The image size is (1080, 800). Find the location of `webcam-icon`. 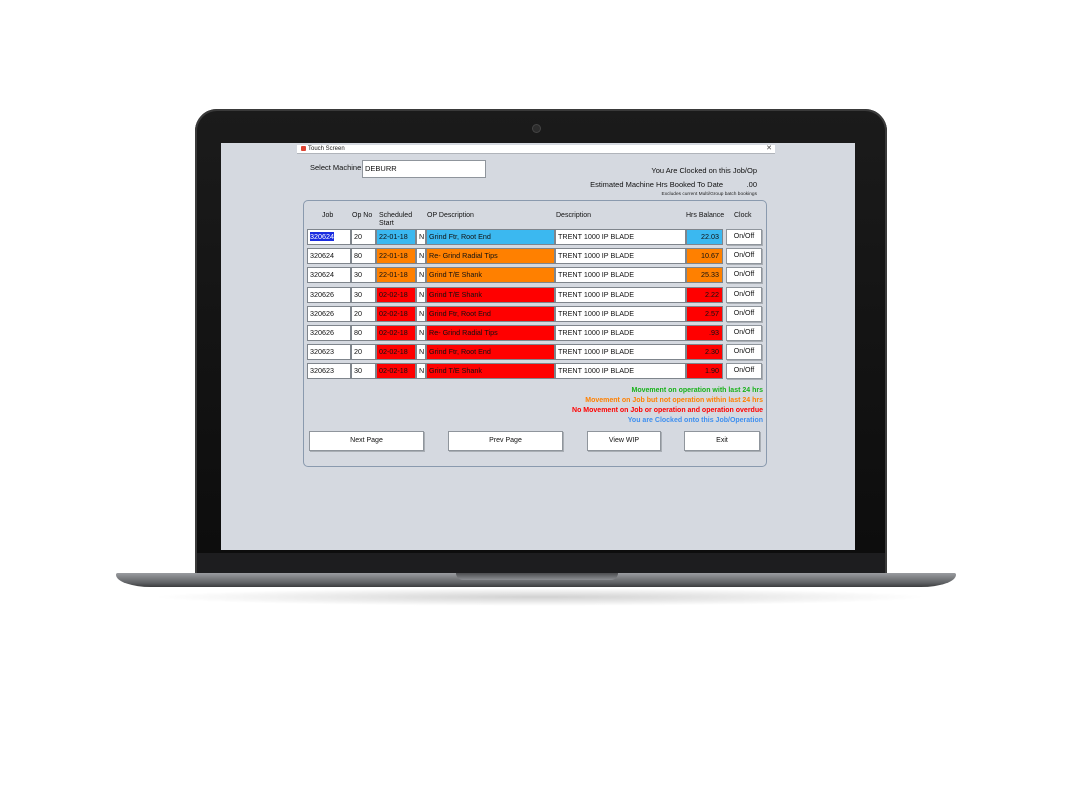

webcam-icon is located at coordinates (536, 128).